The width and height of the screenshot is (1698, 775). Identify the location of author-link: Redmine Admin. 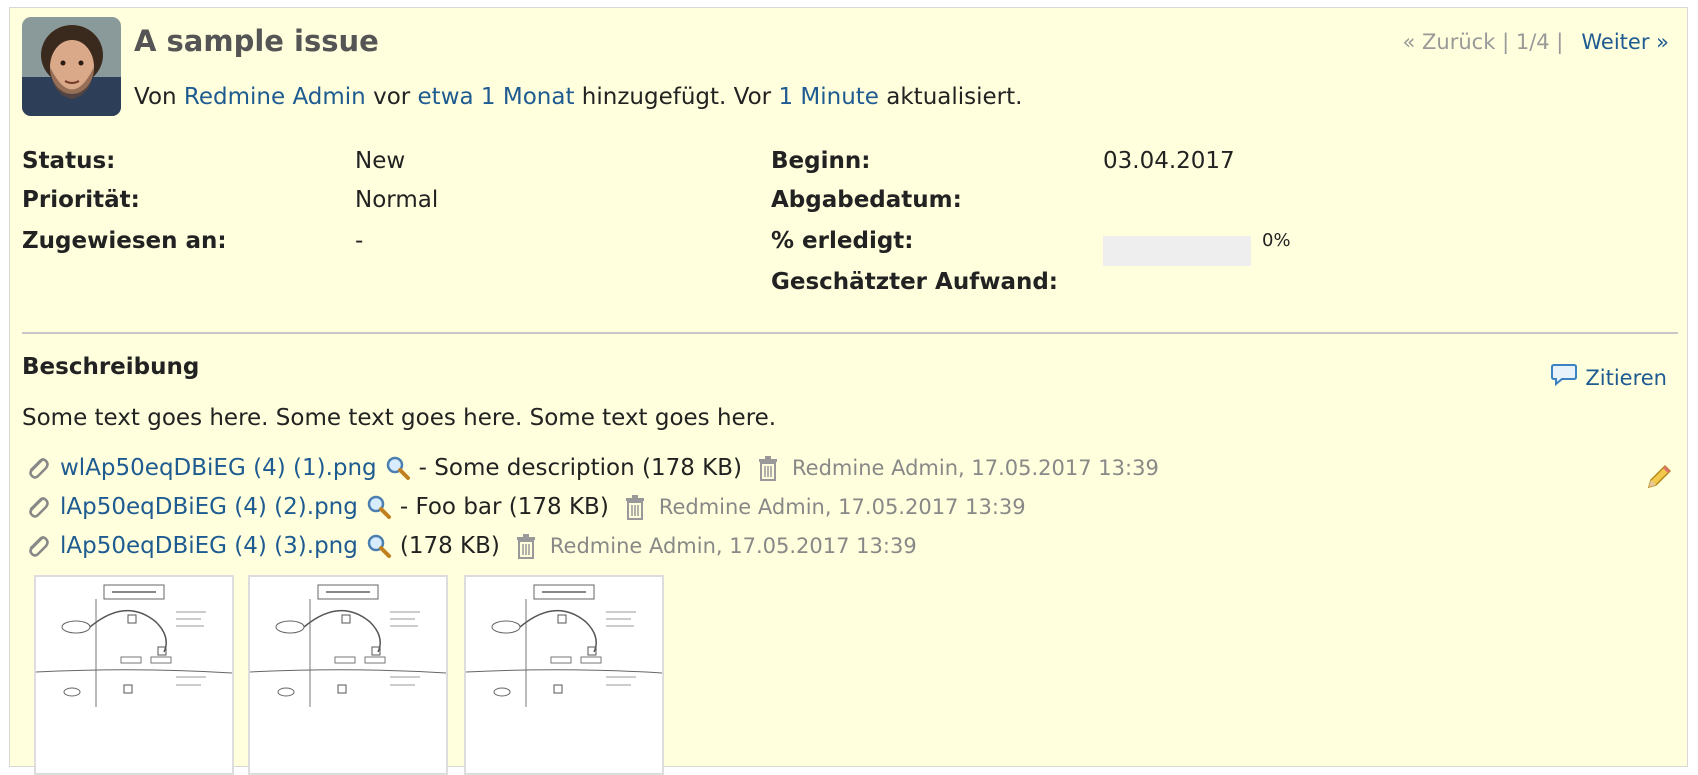
(275, 97).